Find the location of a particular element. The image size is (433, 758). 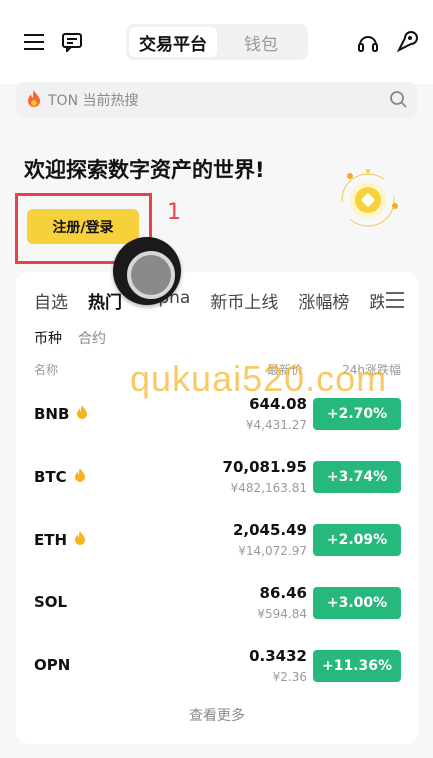

menu-icon is located at coordinates (34, 42).